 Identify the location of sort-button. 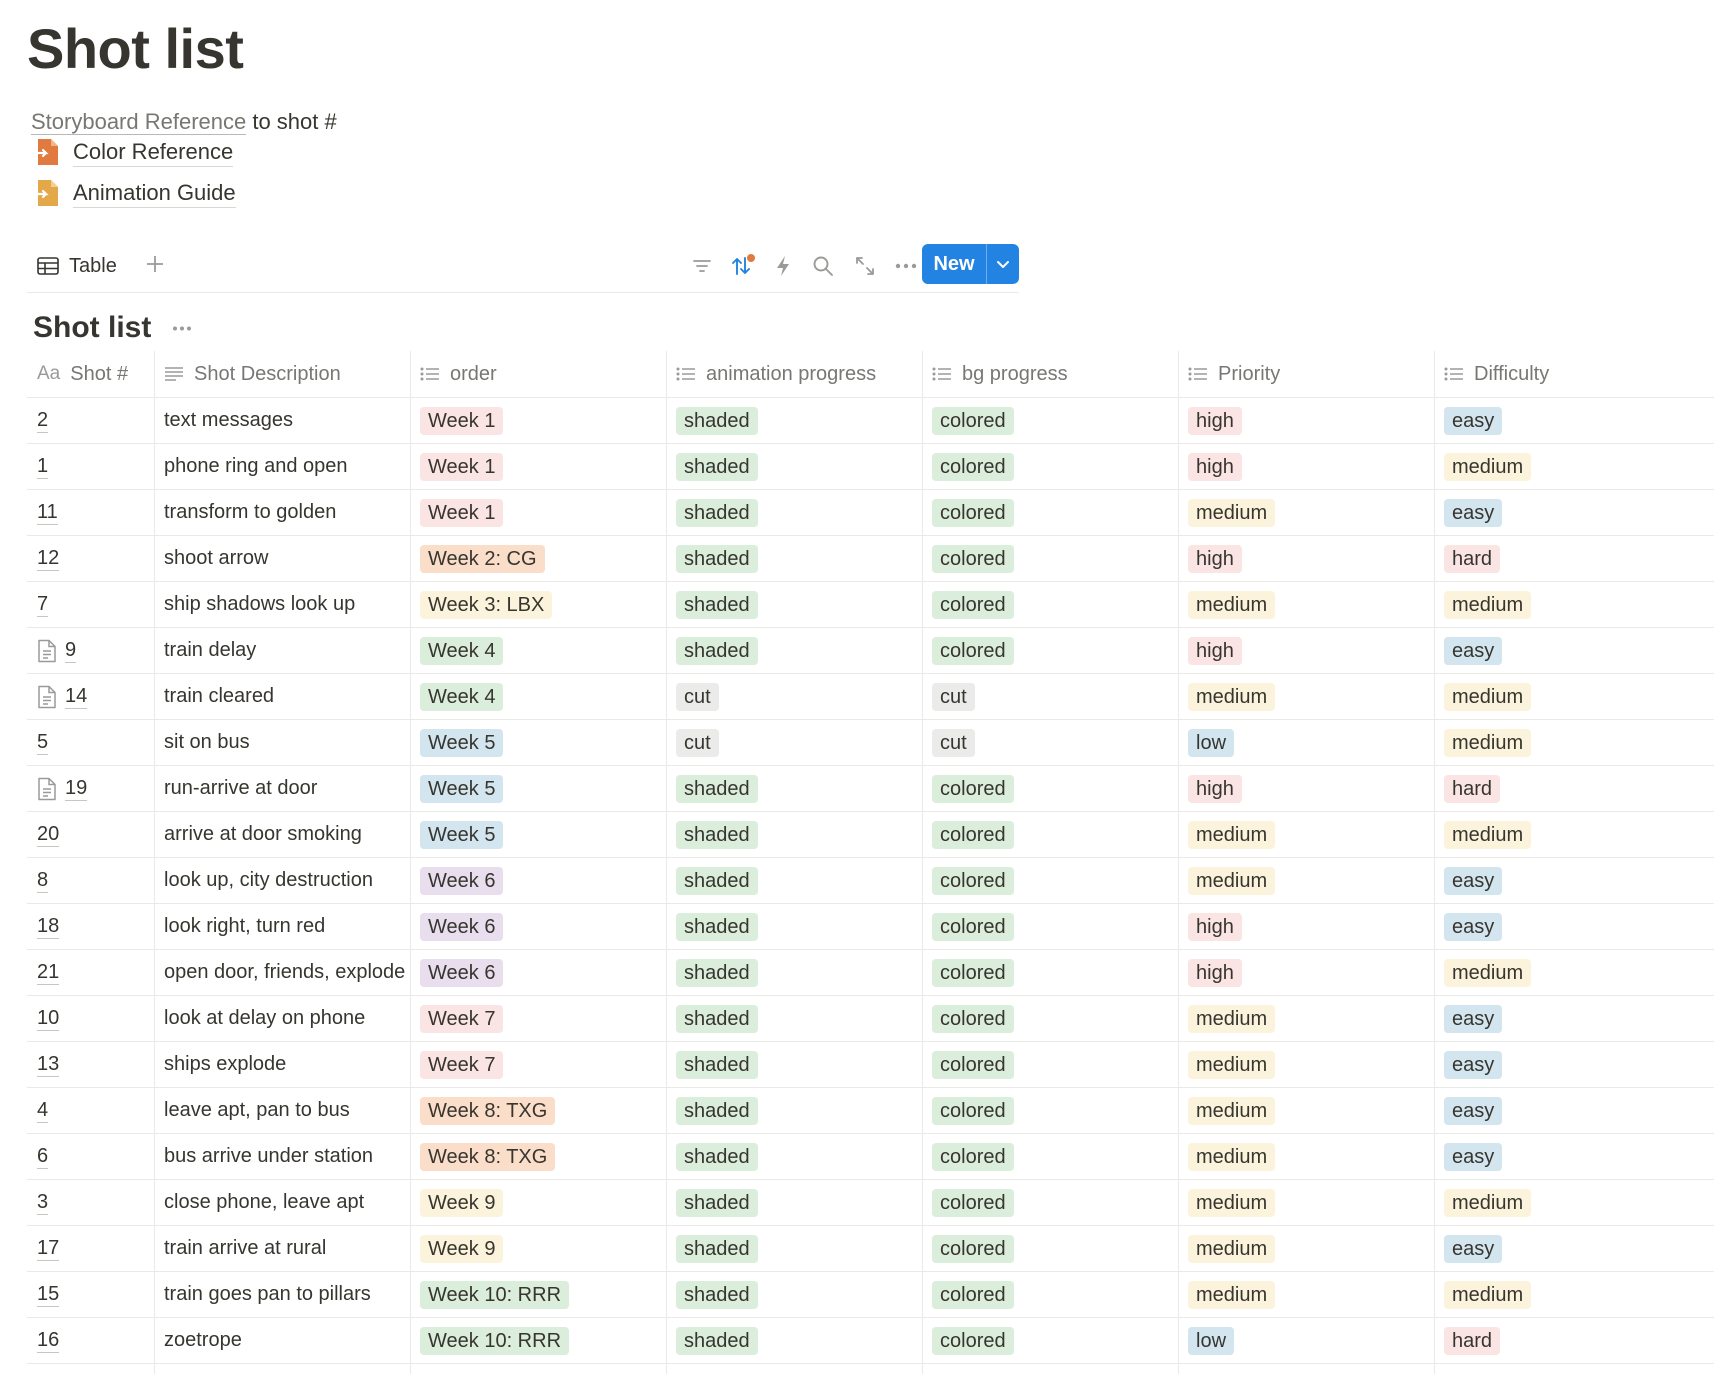
(743, 266).